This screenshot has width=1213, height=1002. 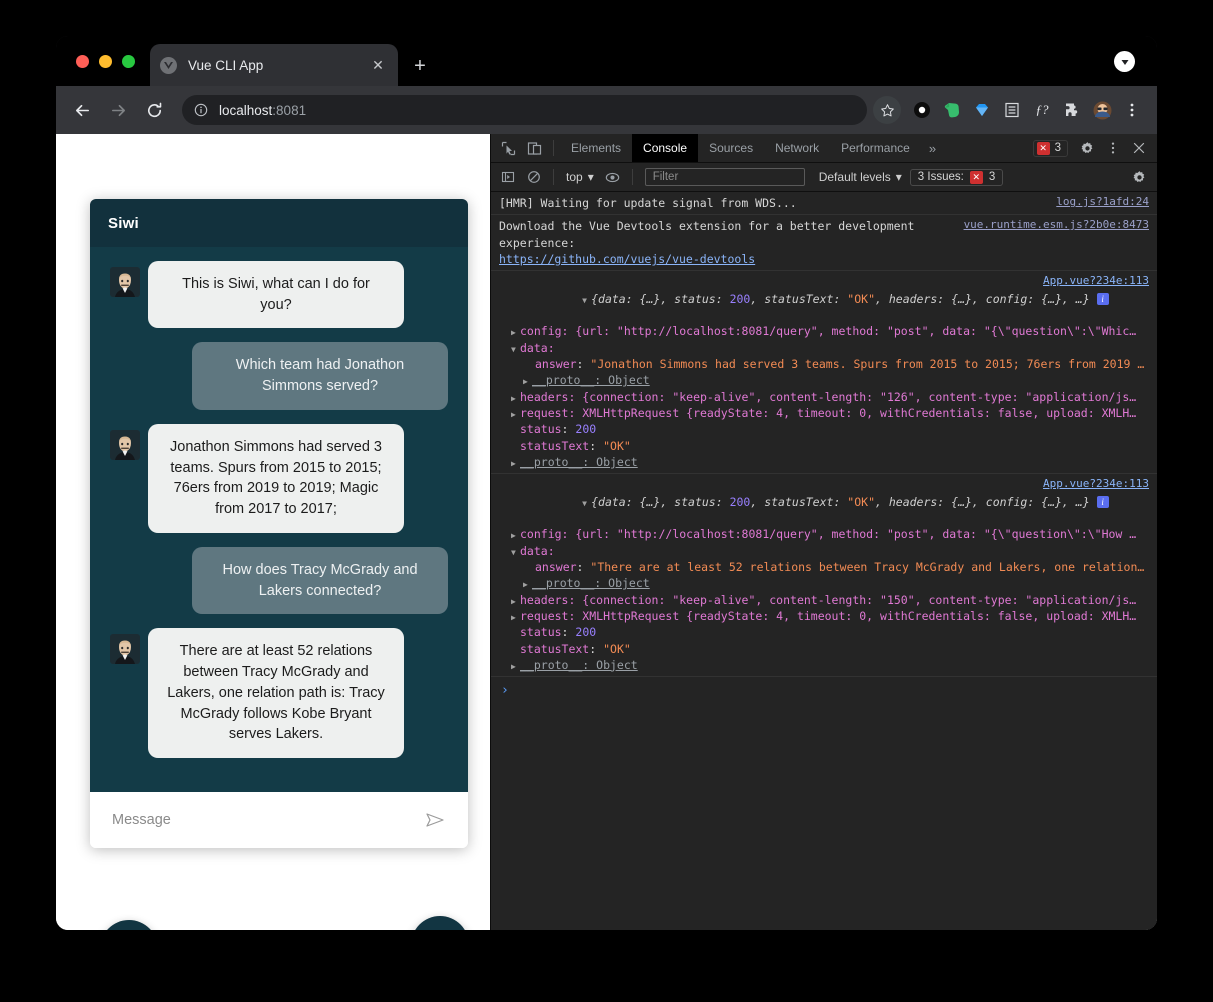 What do you see at coordinates (1124, 61) in the screenshot?
I see `download-indicator-icon` at bounding box center [1124, 61].